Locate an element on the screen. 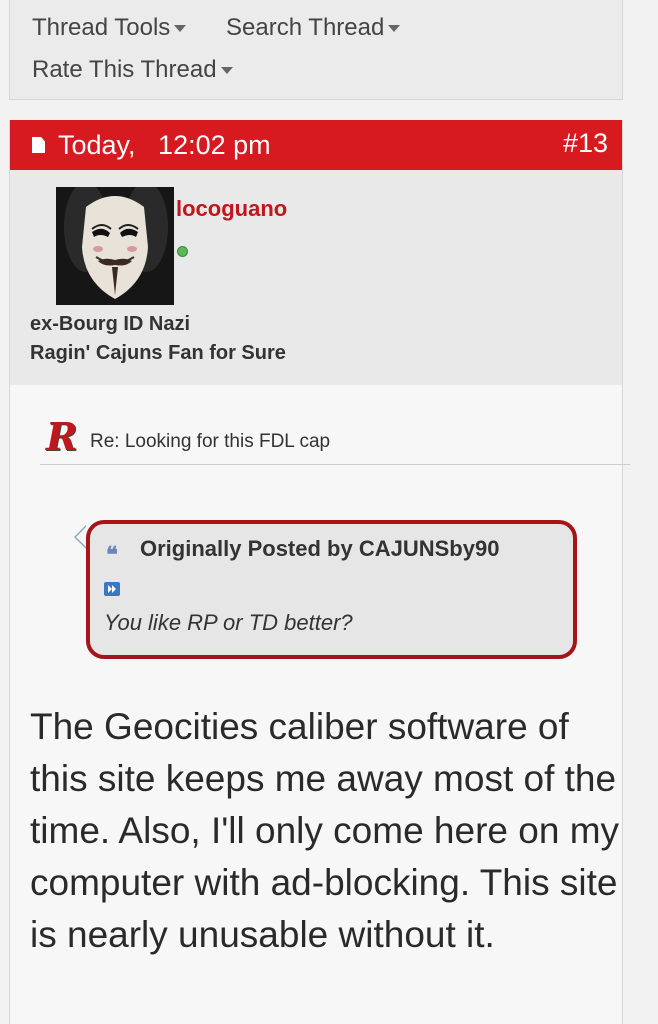 The image size is (658, 1024). thread-tools-label: Thread Tools is located at coordinates (101, 27).